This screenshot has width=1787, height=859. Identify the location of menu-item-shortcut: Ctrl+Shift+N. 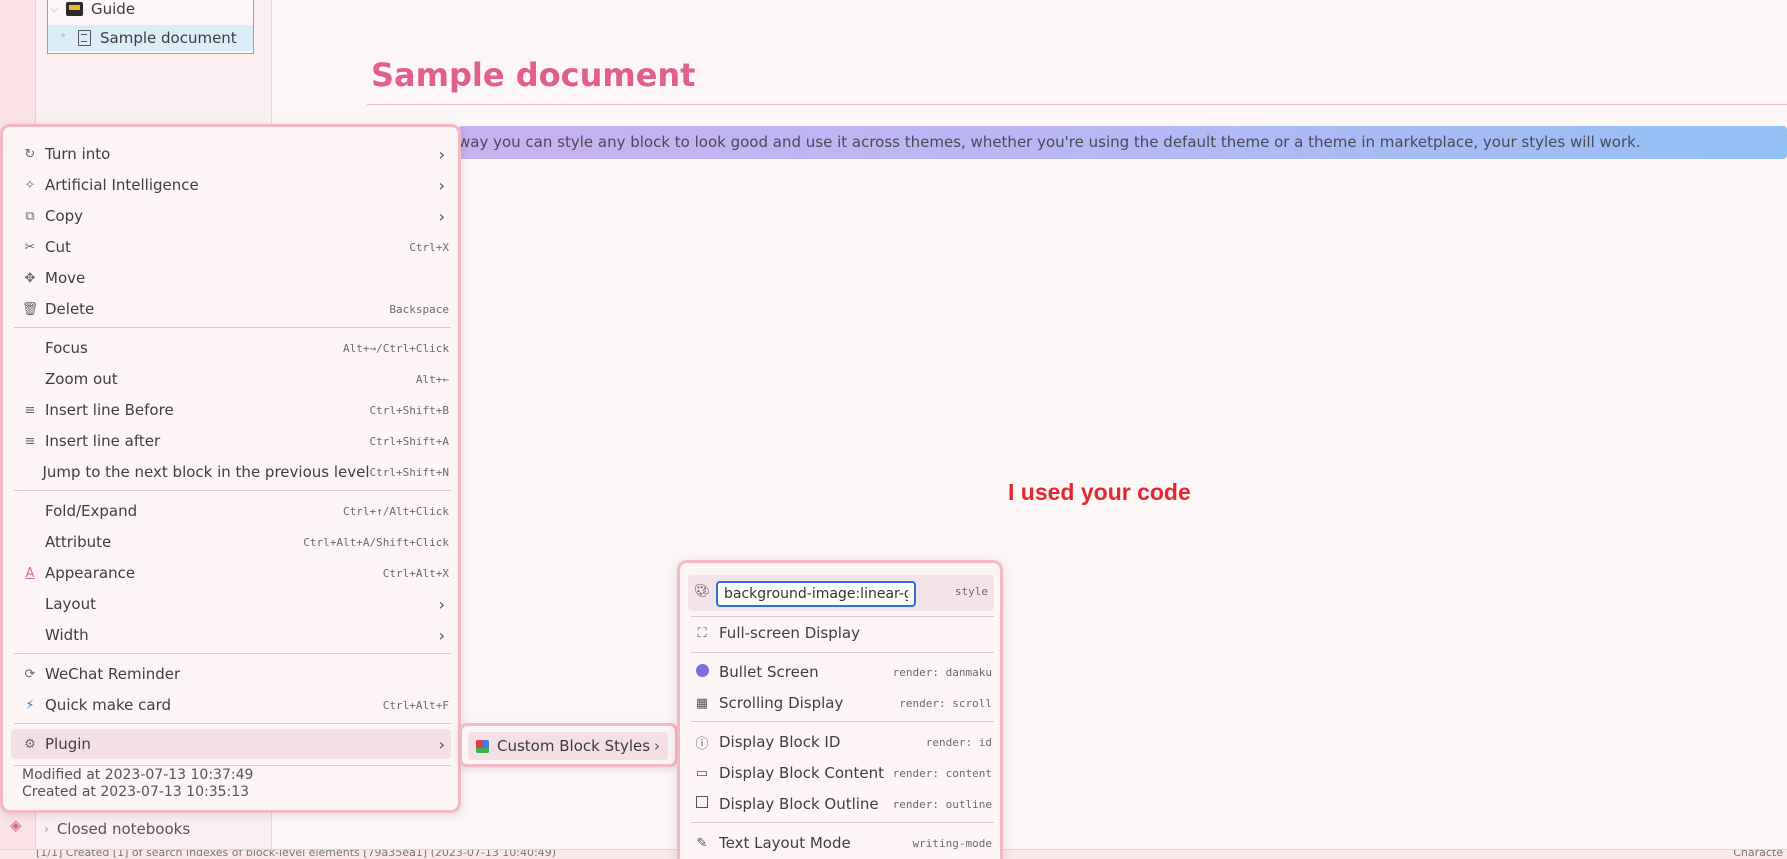
(409, 472).